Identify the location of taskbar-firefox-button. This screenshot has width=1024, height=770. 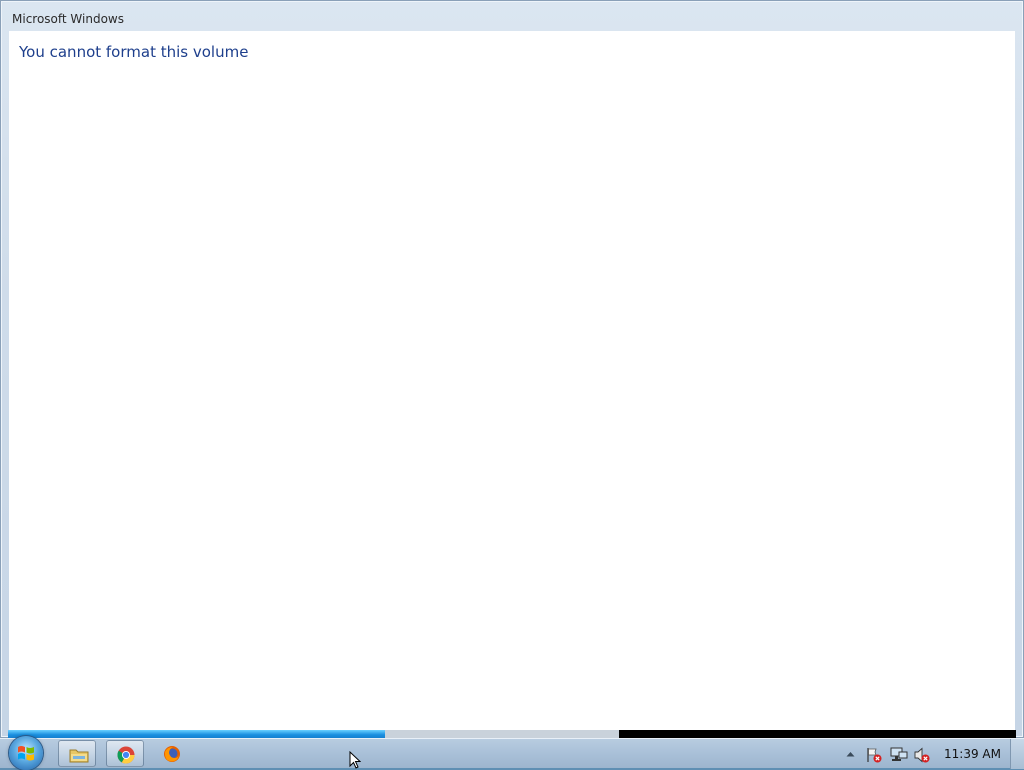
(172, 753).